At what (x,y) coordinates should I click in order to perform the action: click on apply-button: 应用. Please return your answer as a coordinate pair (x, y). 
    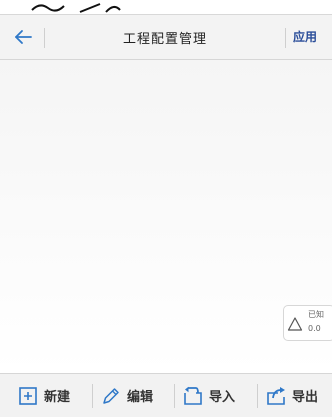
    Looking at the image, I should click on (305, 36).